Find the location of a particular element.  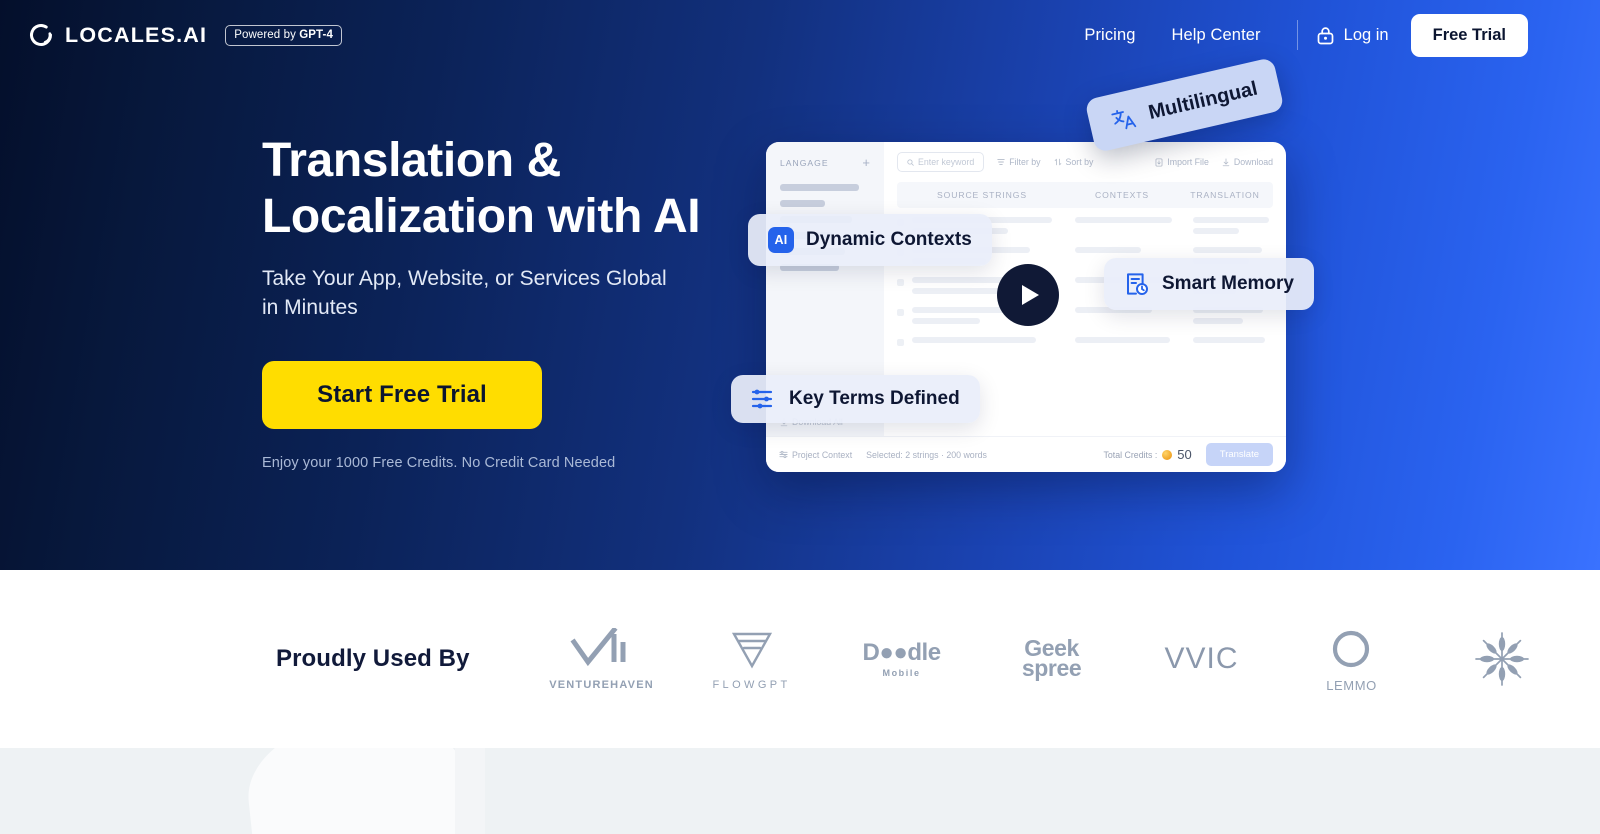

powered-by-model: GPT-4 is located at coordinates (316, 34).